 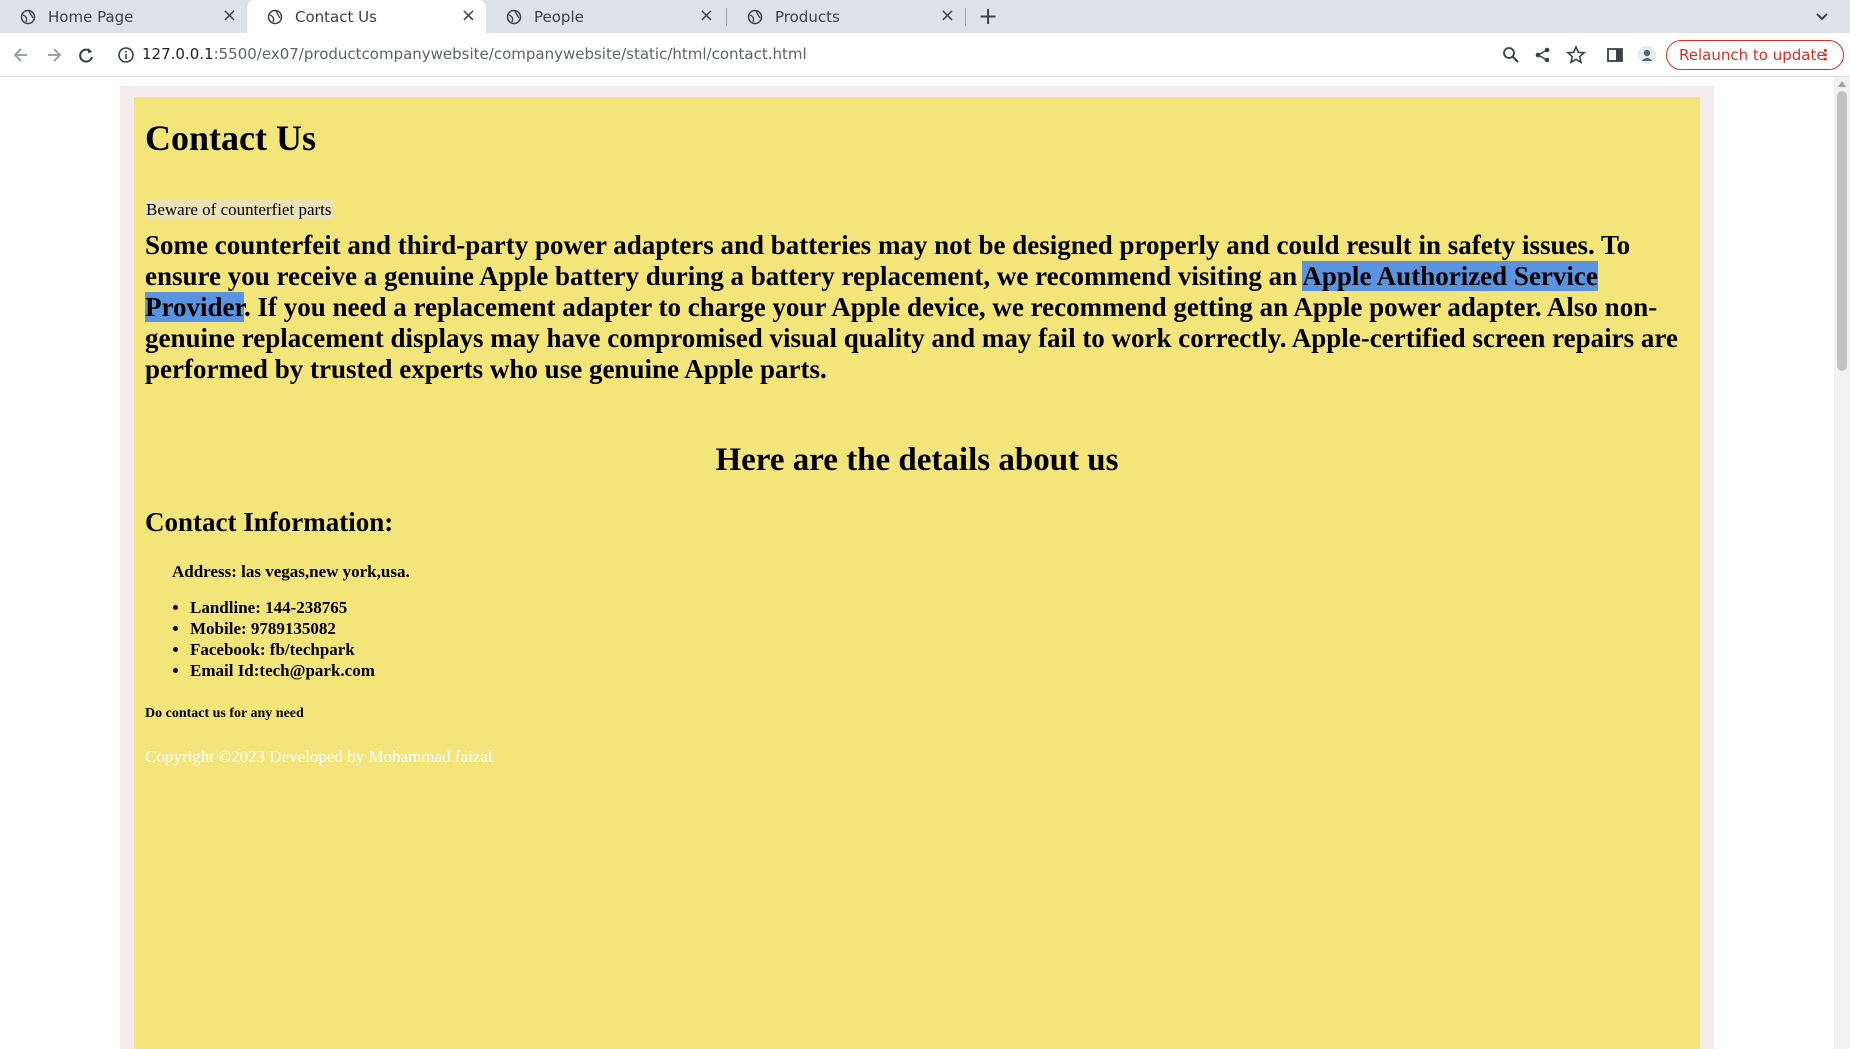 I want to click on tab-label: Products, so click(x=807, y=16).